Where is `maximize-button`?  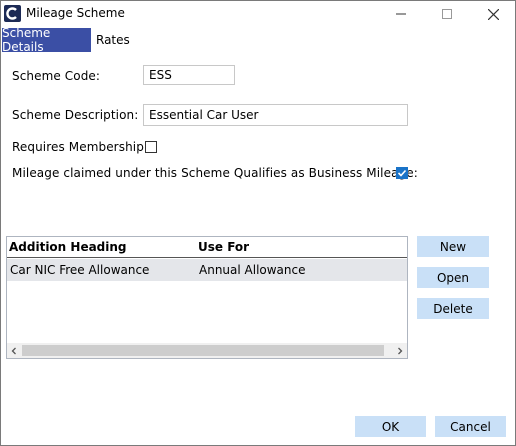 maximize-button is located at coordinates (447, 14).